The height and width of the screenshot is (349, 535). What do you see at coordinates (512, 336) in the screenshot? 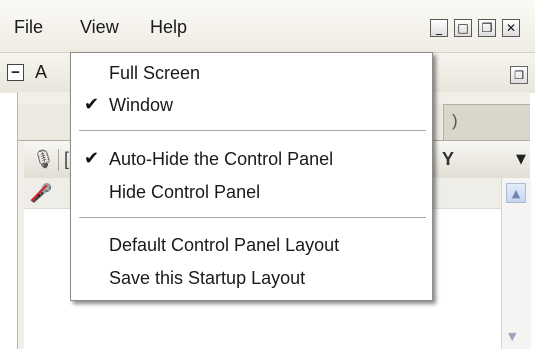
I see `chevron-down-icon: ▼` at bounding box center [512, 336].